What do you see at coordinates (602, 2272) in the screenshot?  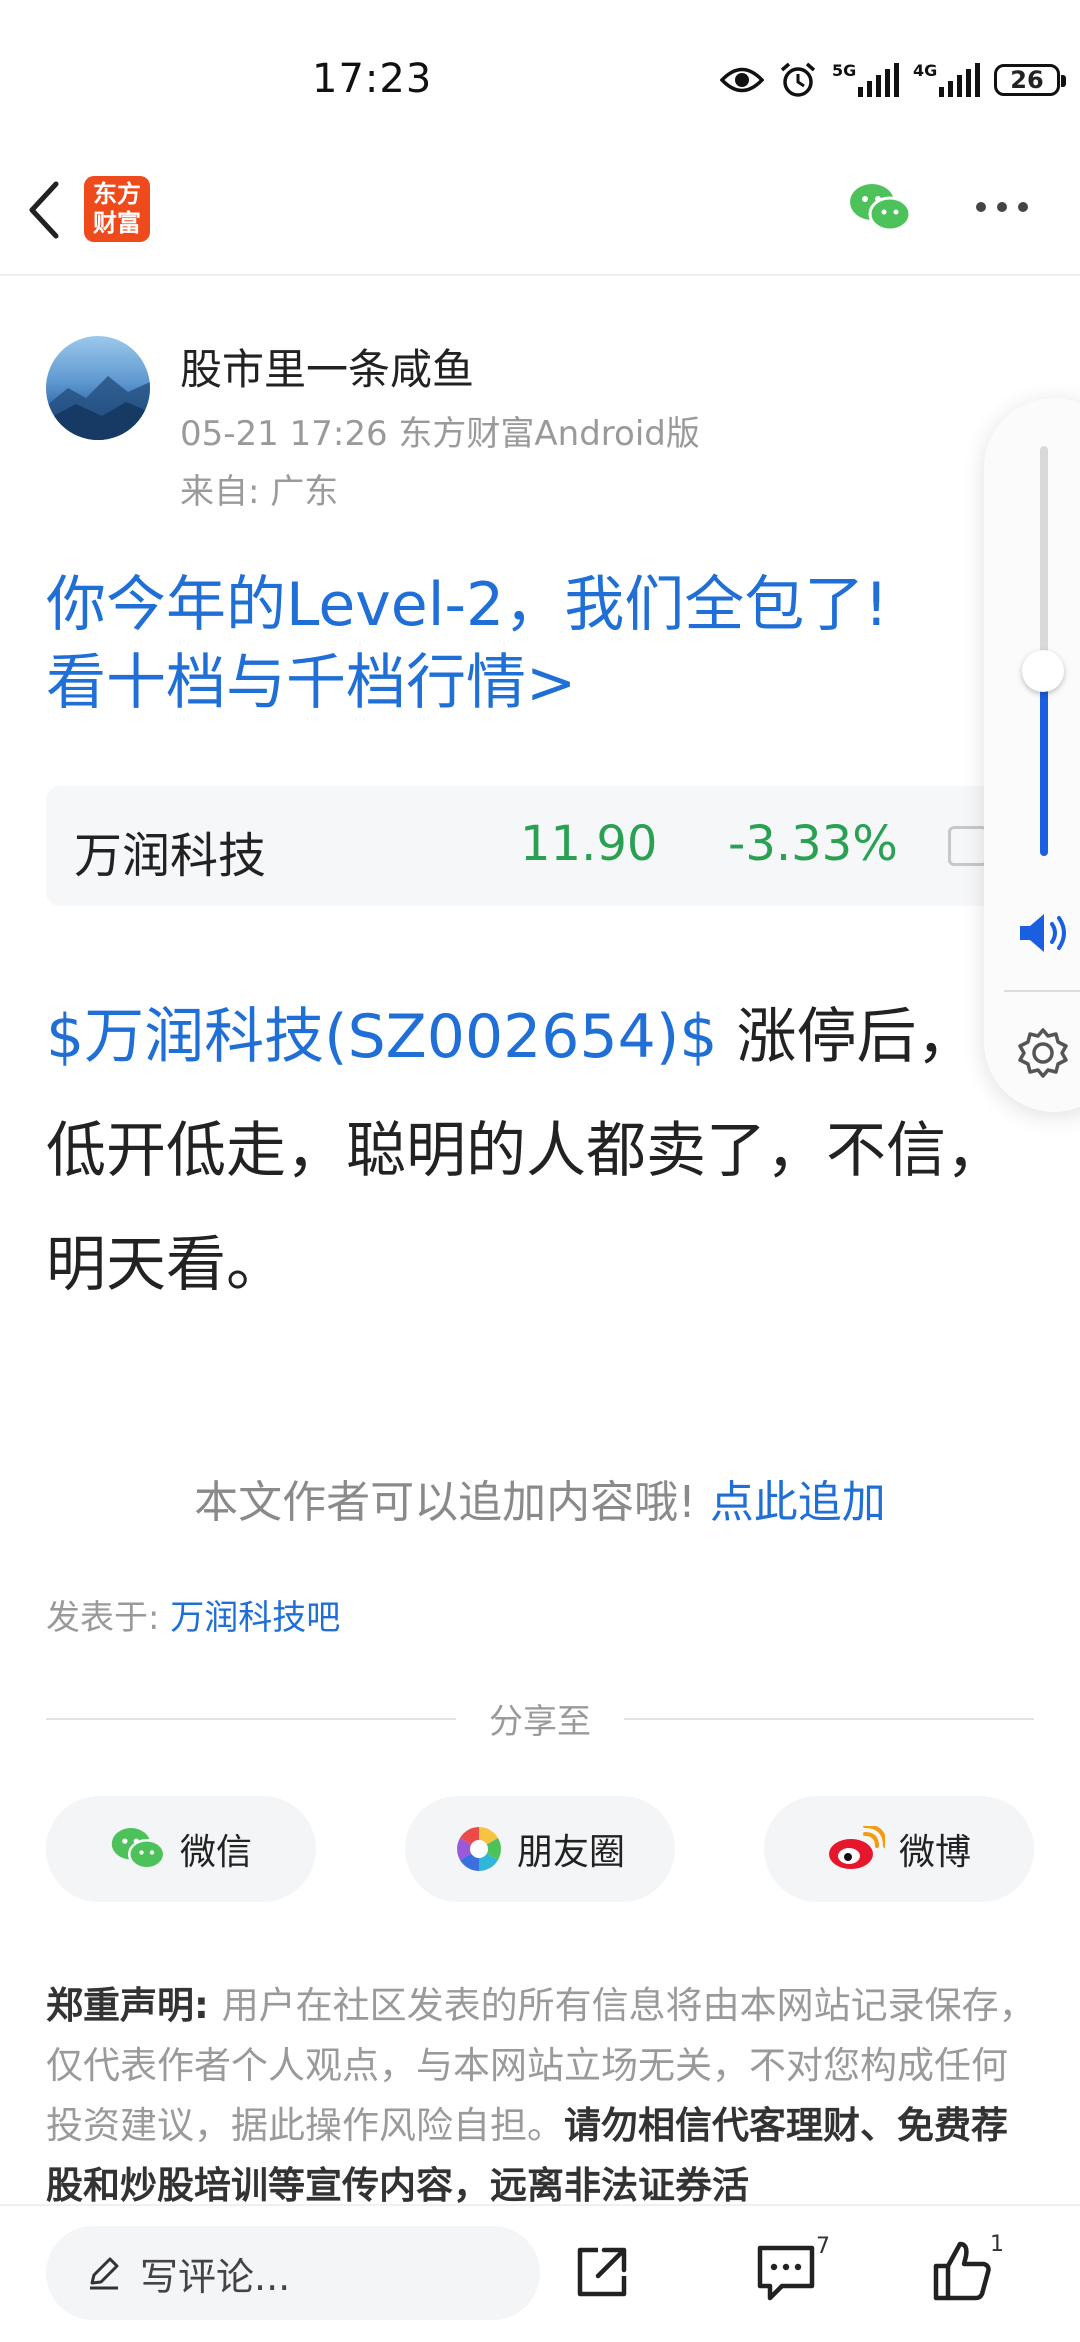 I see `forward-icon` at bounding box center [602, 2272].